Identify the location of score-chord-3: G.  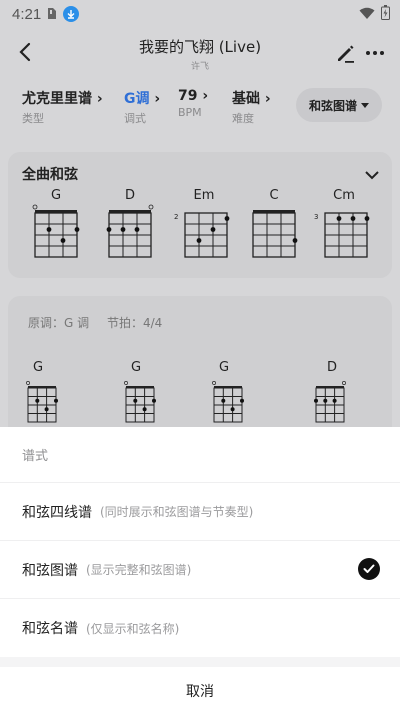
(232, 395).